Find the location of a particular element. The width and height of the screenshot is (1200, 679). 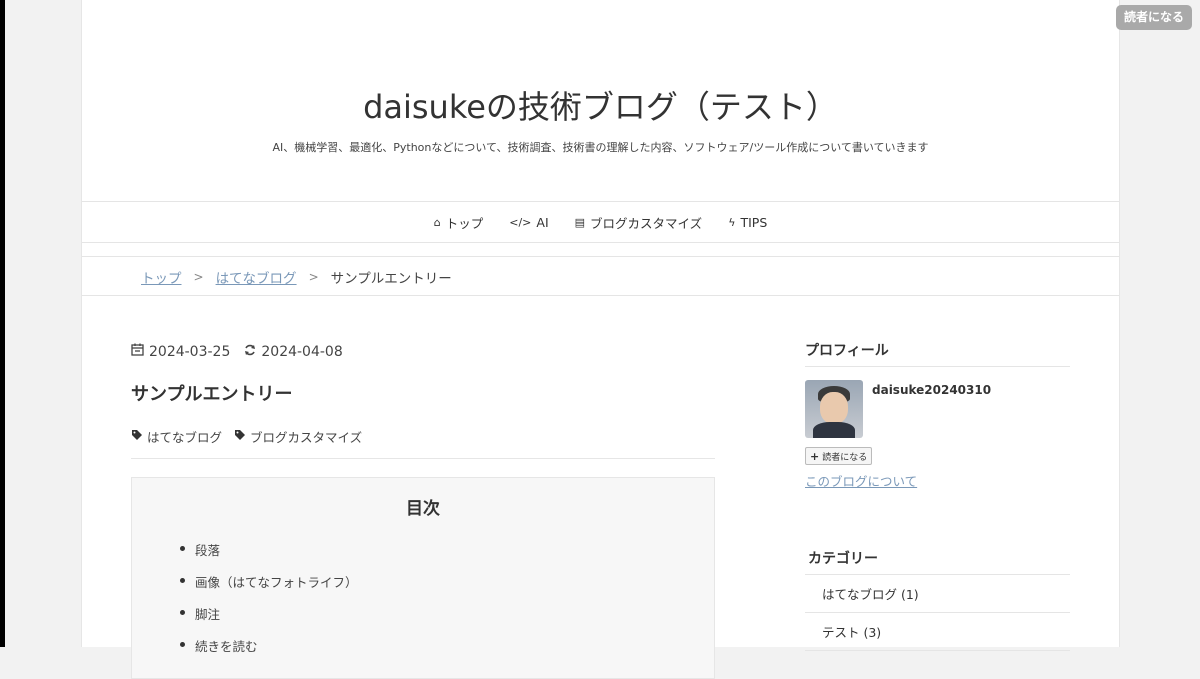

toc-item: 続きを読む is located at coordinates (269, 652).